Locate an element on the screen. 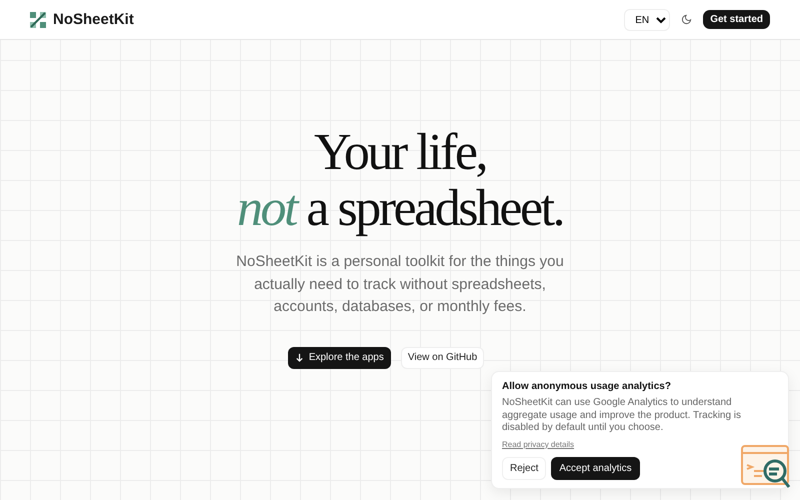 This screenshot has width=800, height=500. arrow-down-icon is located at coordinates (299, 357).